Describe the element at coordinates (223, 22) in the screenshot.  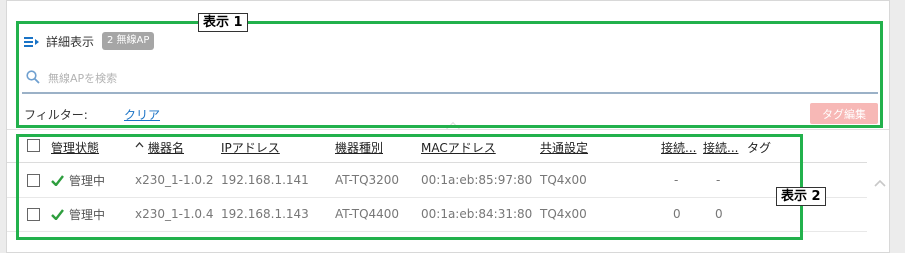
I see `display-1-label: 表示 1` at that location.